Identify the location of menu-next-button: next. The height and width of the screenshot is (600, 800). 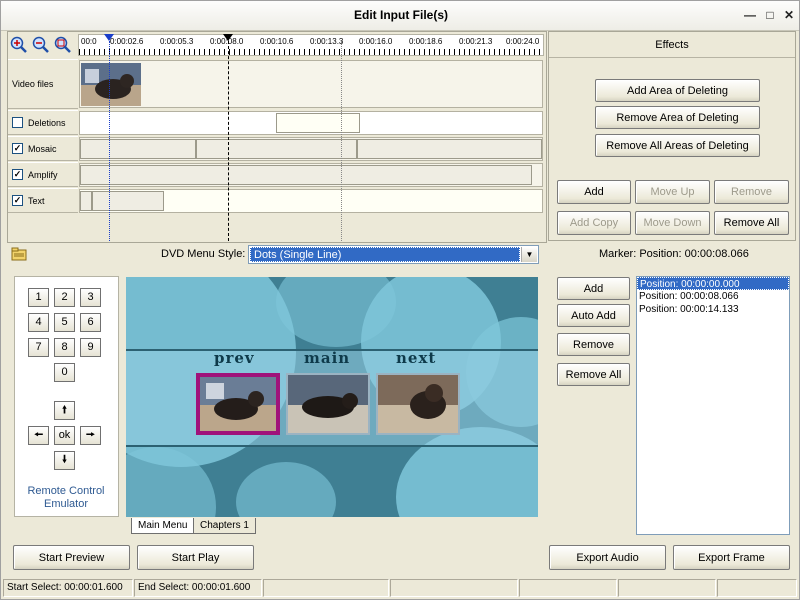
(416, 358).